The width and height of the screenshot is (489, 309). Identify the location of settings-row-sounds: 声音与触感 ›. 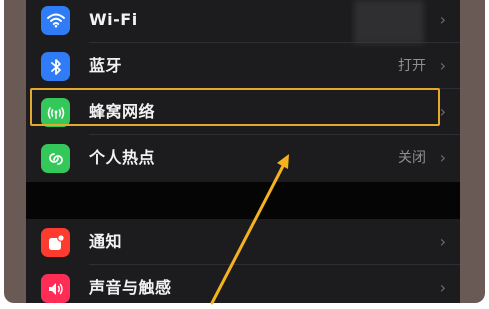
(243, 284).